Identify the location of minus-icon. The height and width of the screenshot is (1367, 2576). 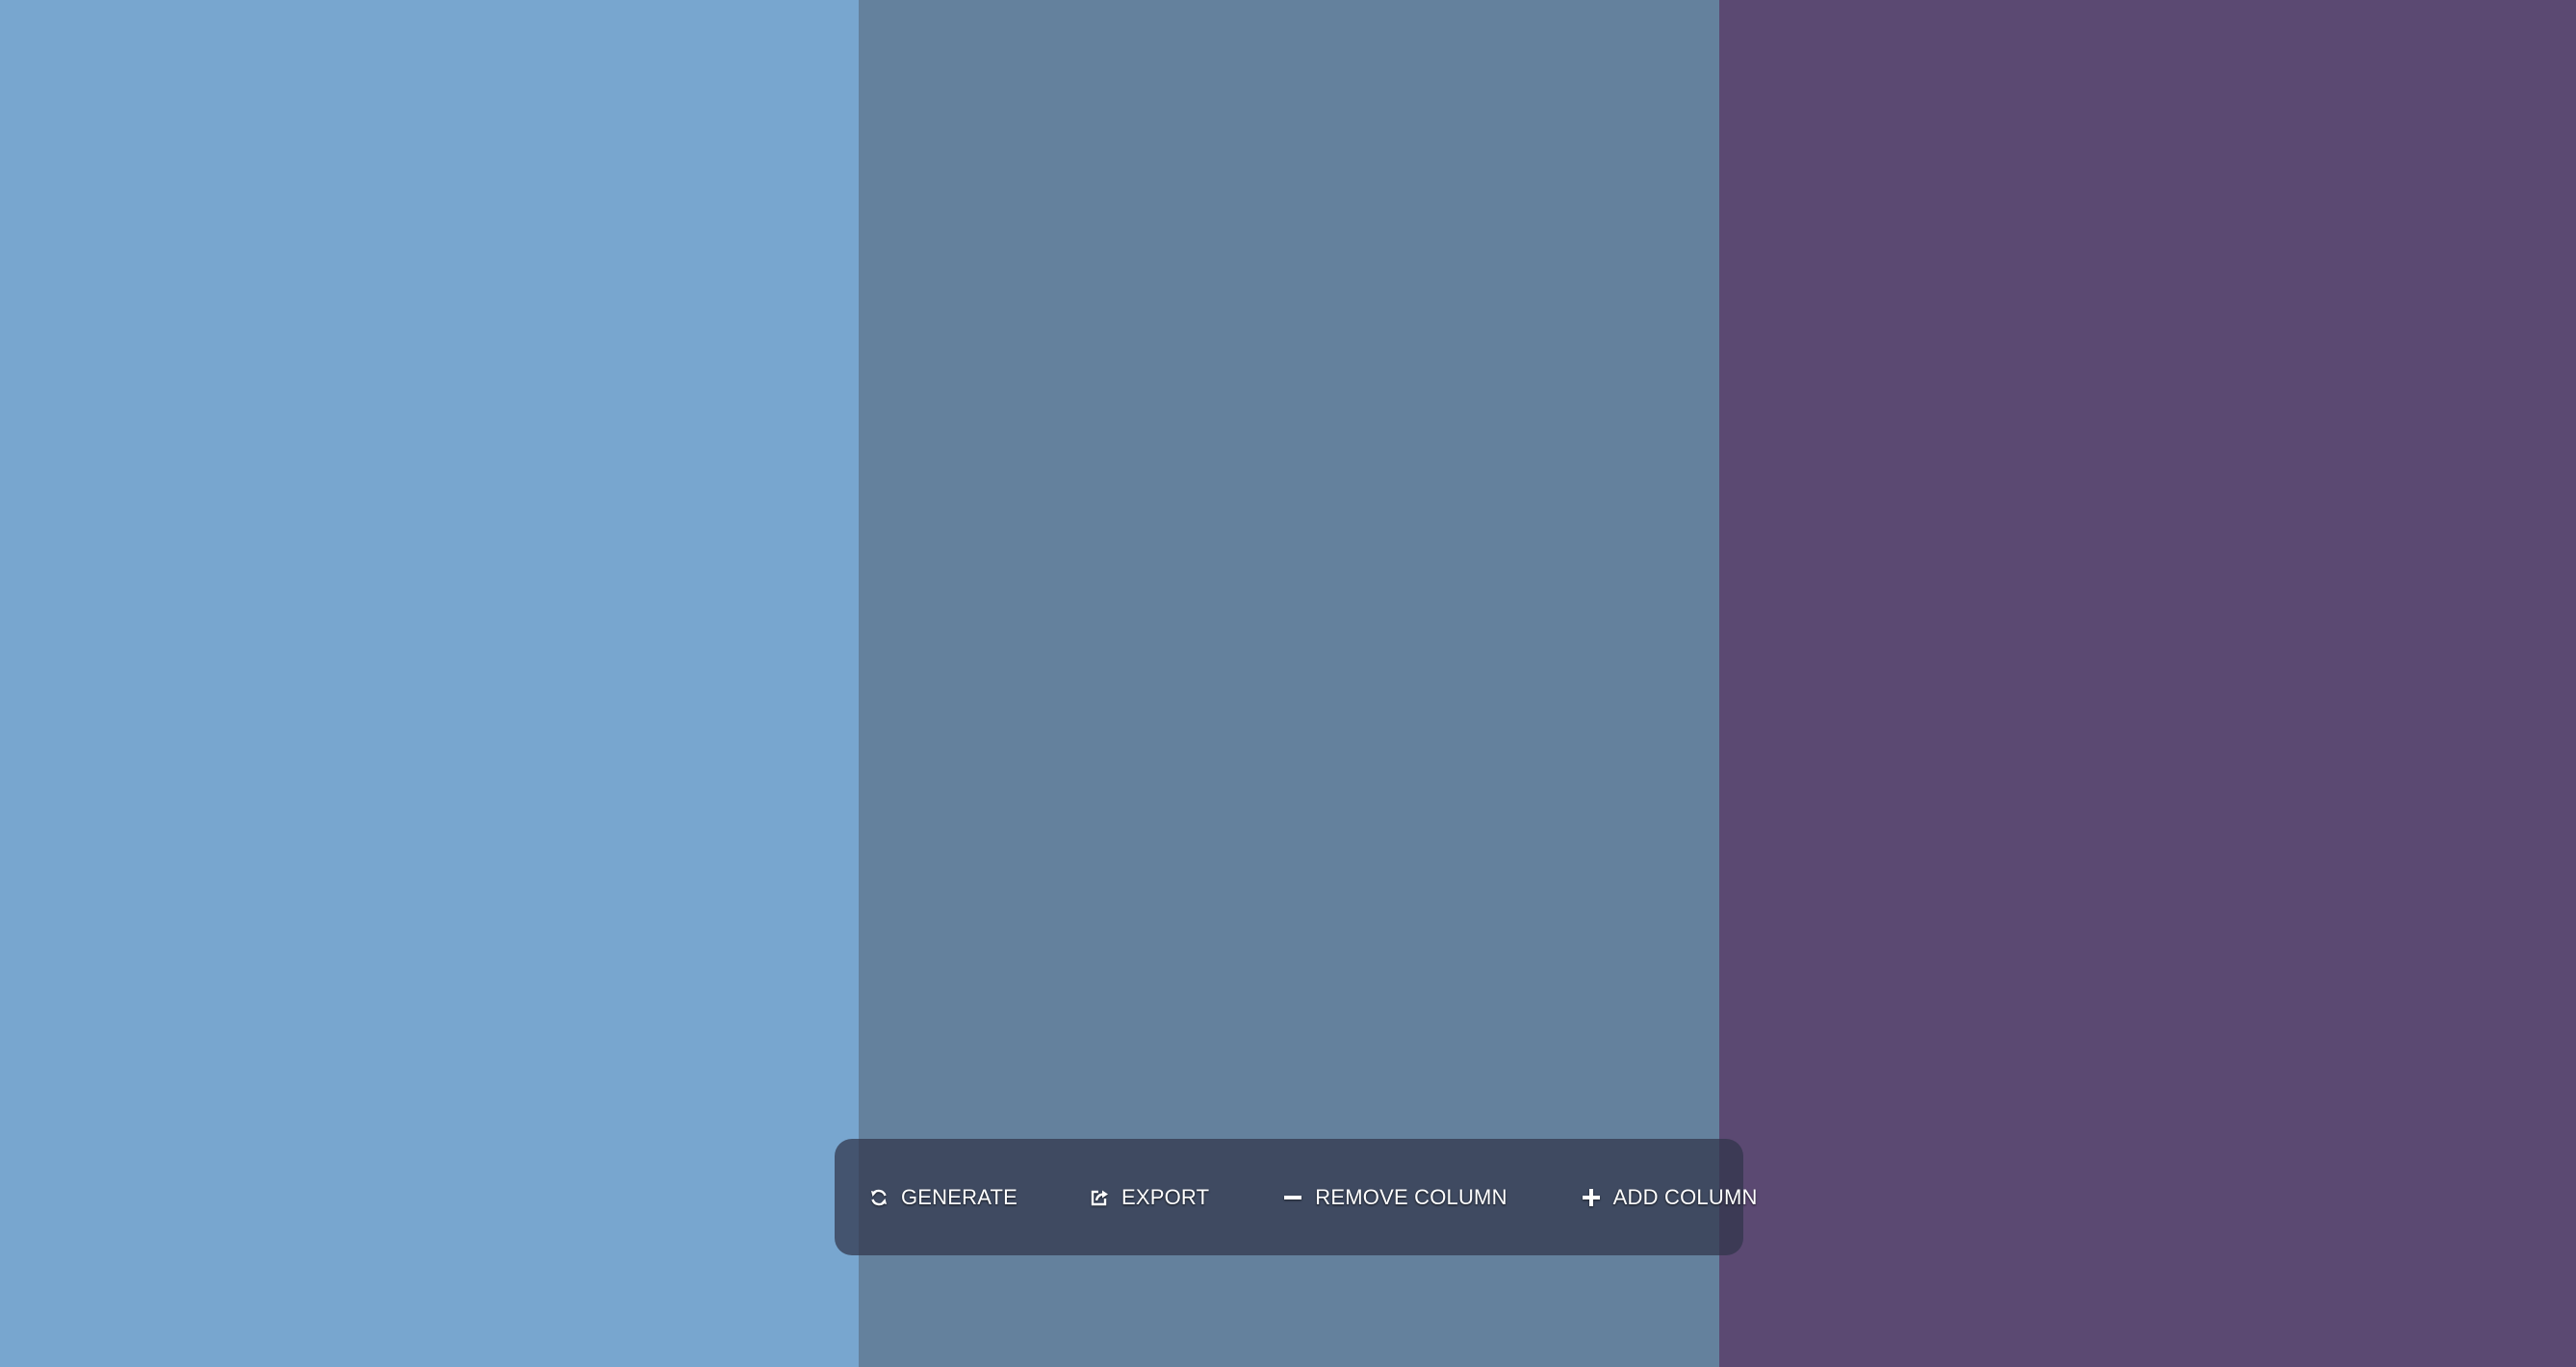
(1293, 1198).